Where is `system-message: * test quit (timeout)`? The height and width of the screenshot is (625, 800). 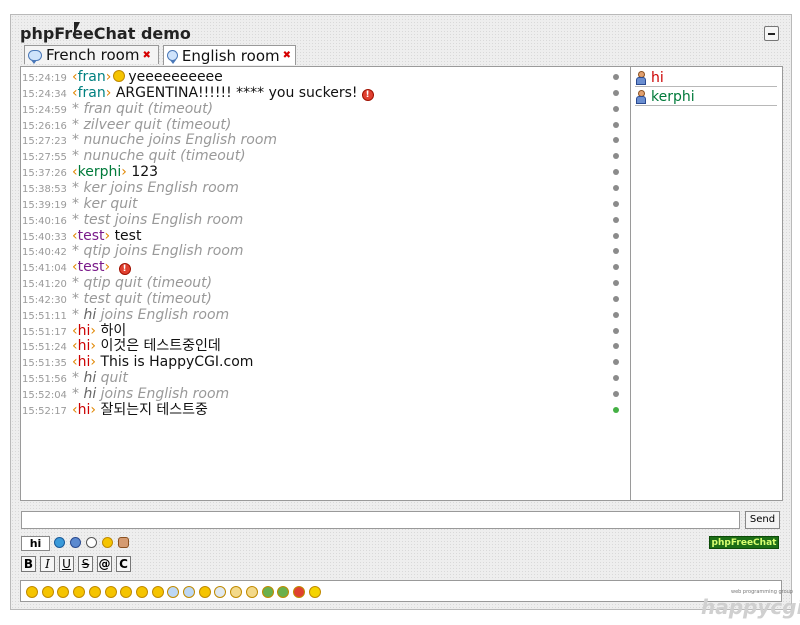
system-message: * test quit (timeout) is located at coordinates (142, 298).